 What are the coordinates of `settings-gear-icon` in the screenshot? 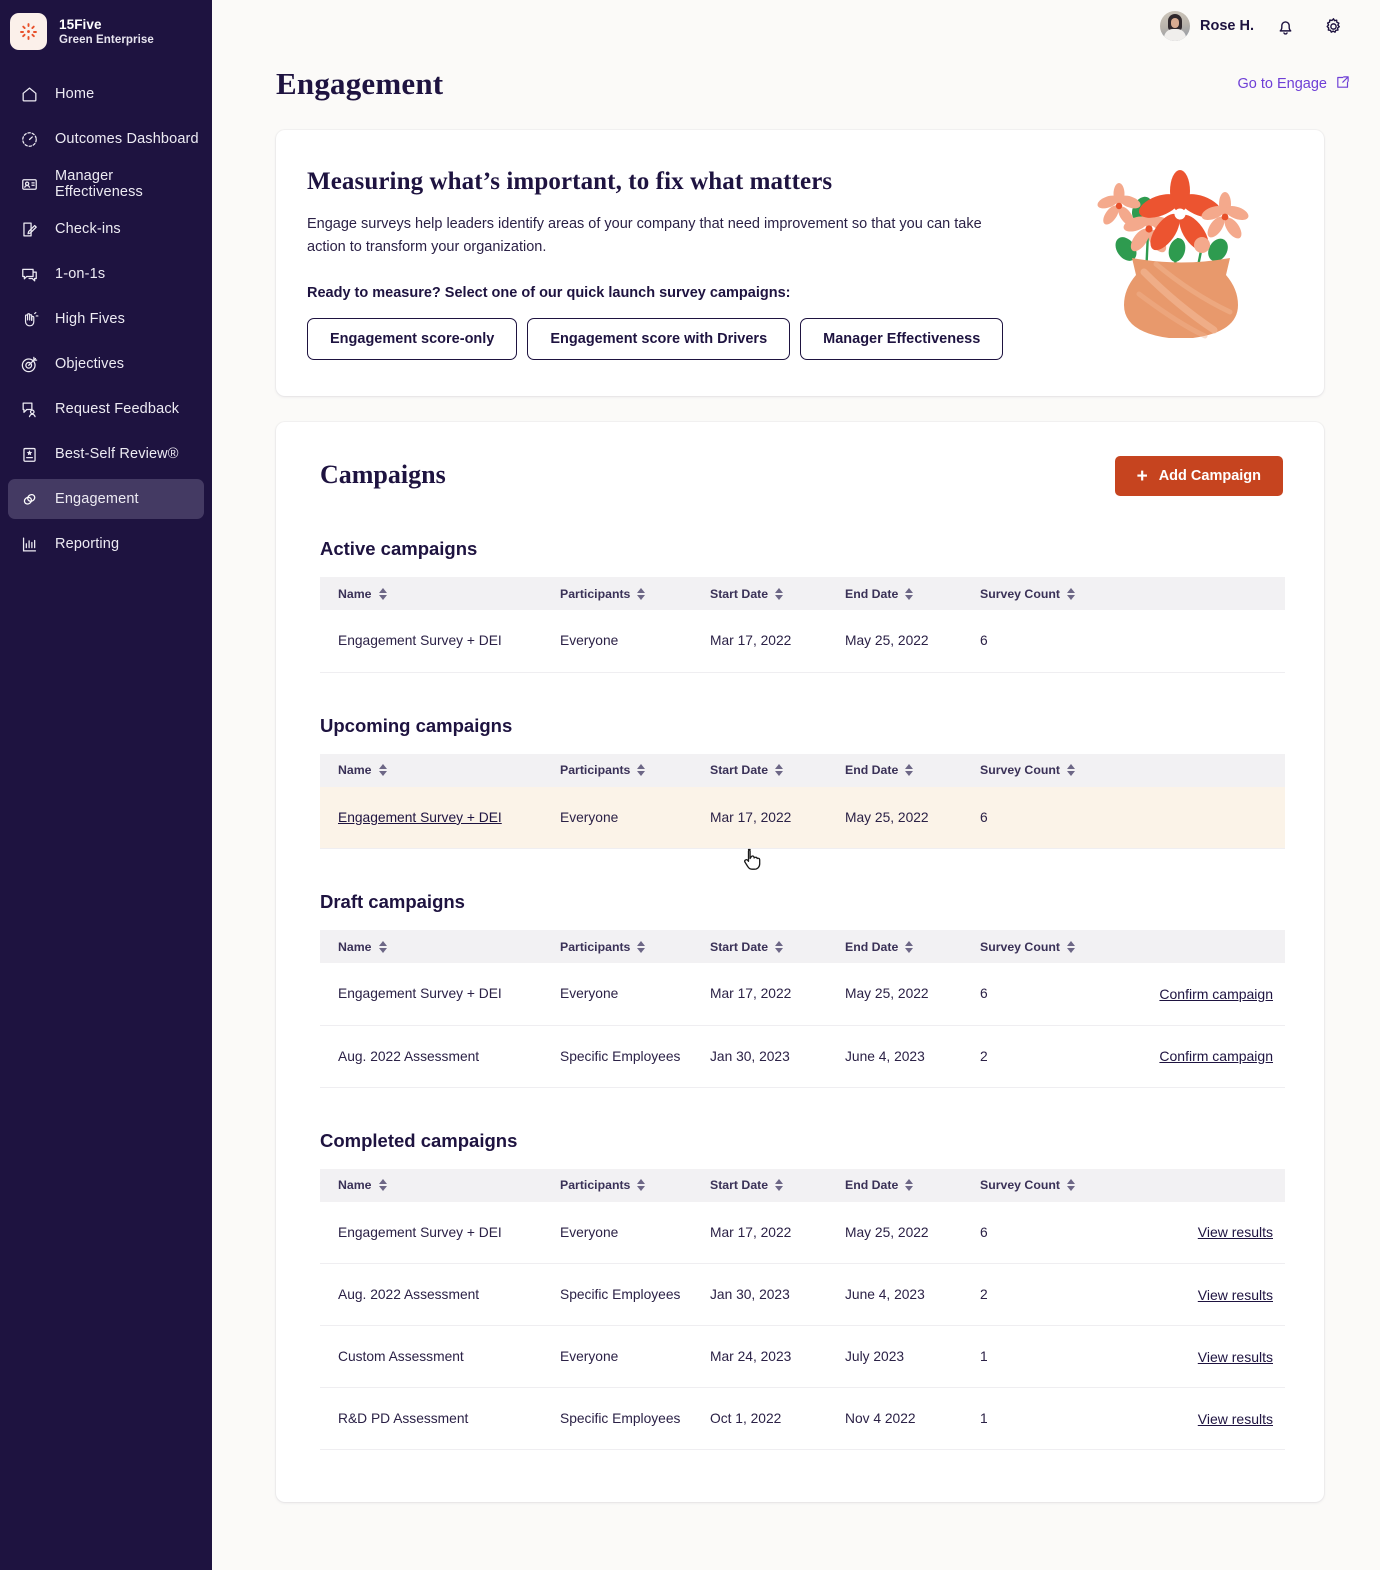 It's located at (1333, 26).